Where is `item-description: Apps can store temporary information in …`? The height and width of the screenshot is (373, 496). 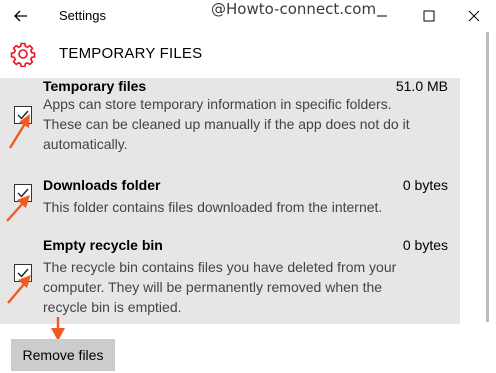
item-description: Apps can store temporary information in … is located at coordinates (246, 124).